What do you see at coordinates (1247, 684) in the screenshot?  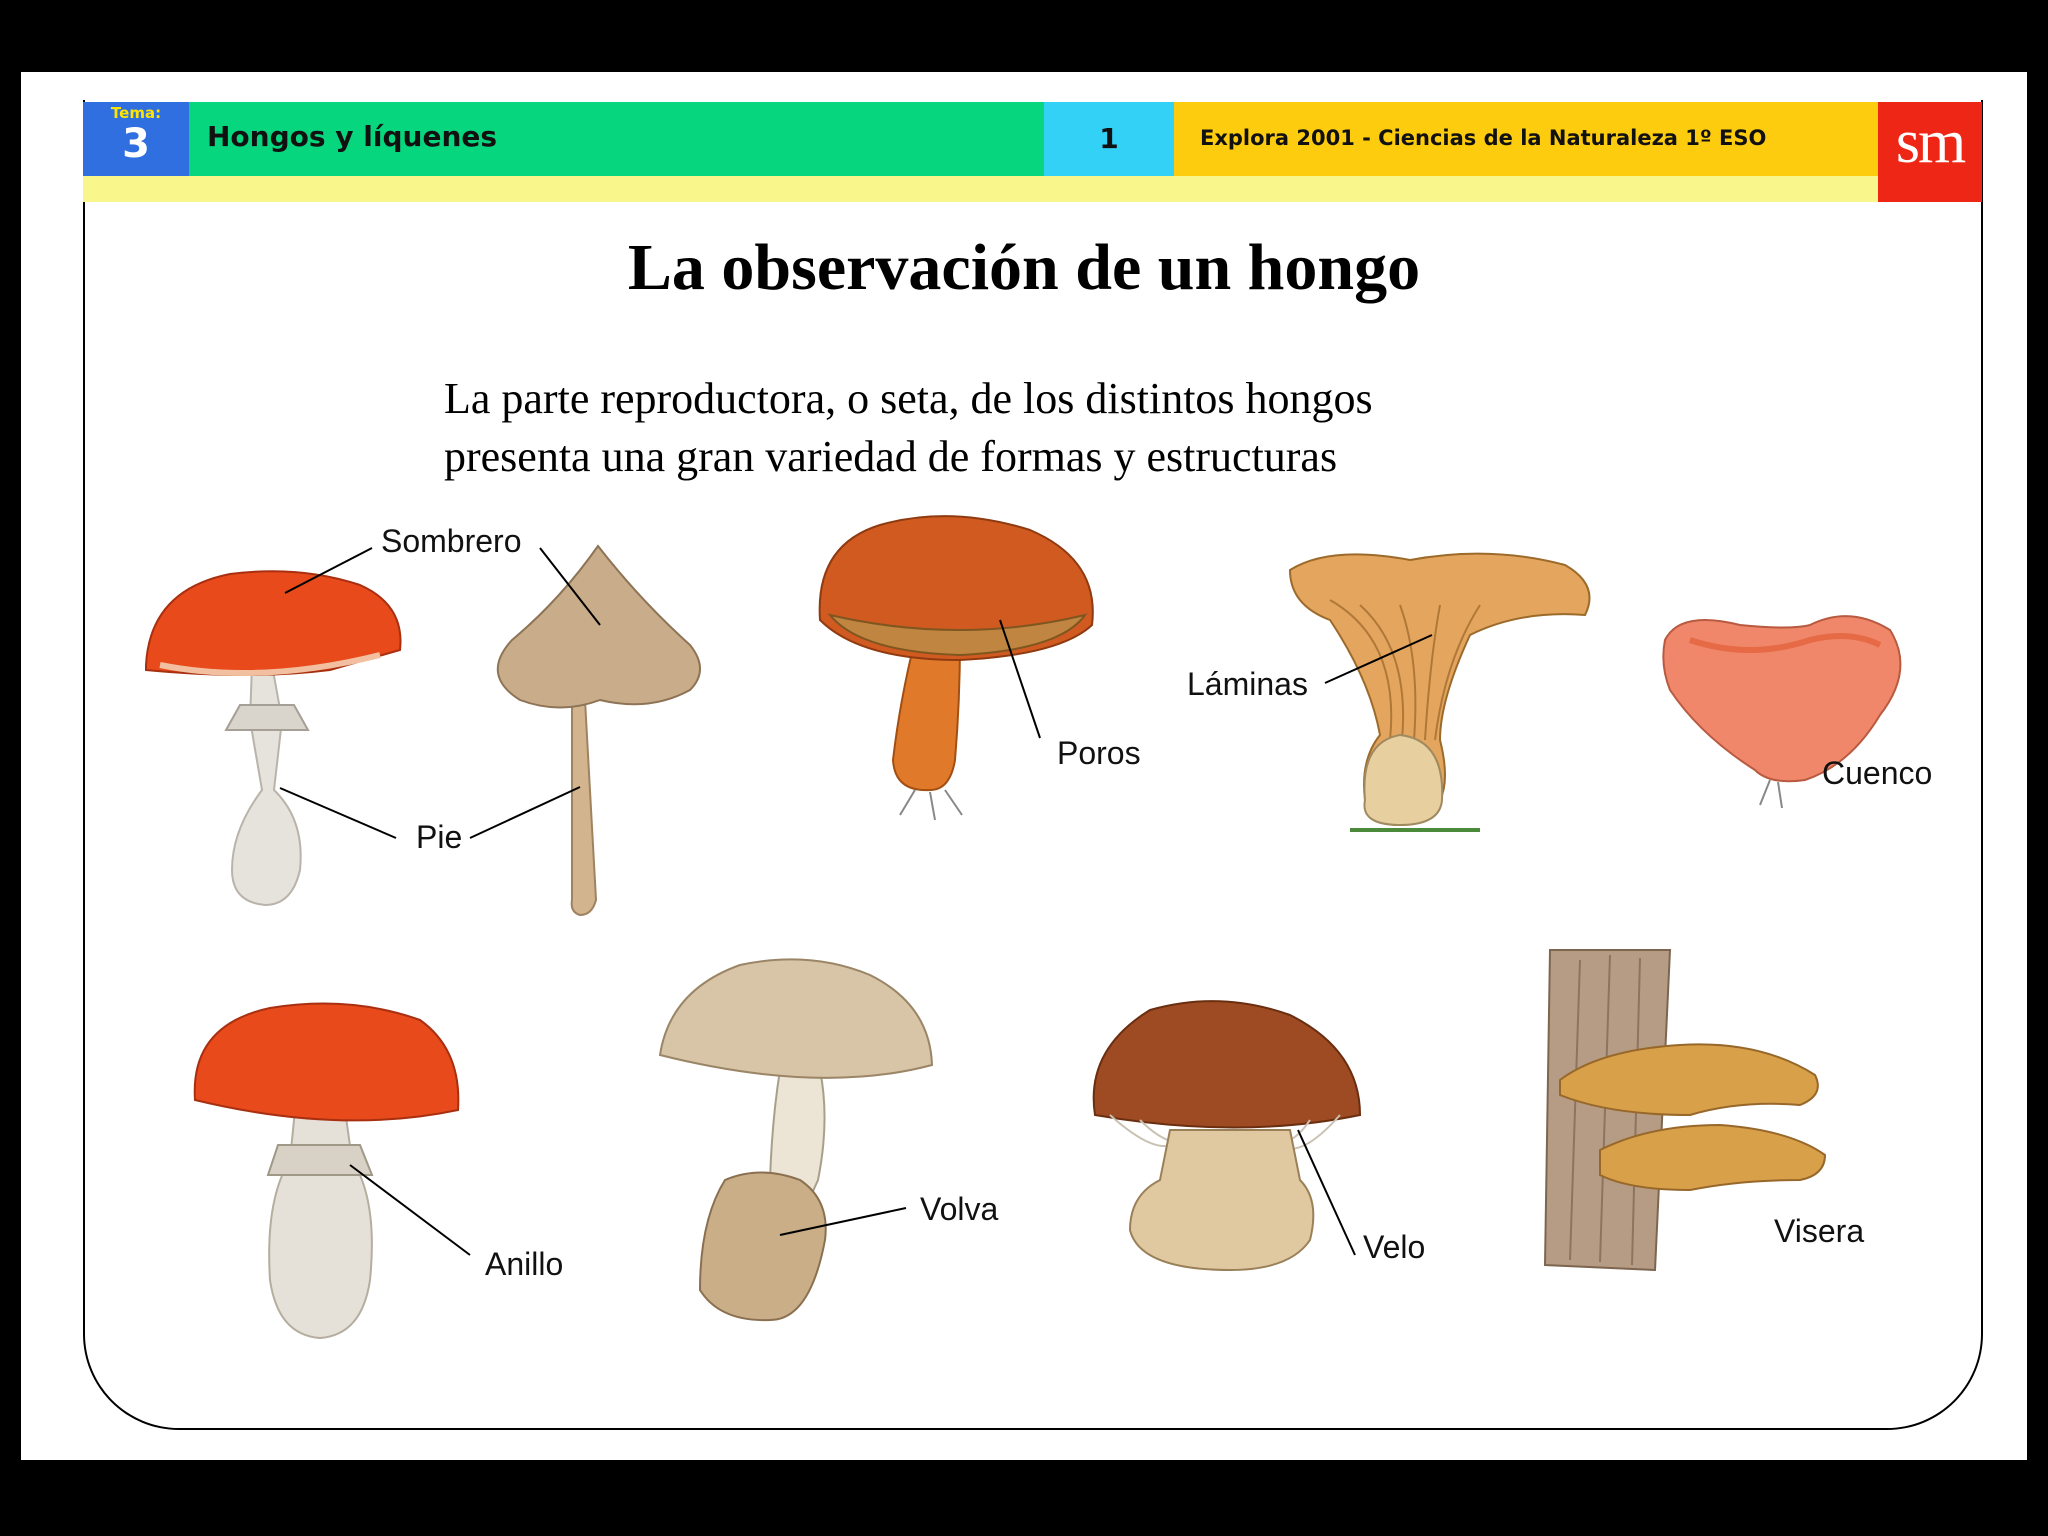 I see `label-laminas: Láminas` at bounding box center [1247, 684].